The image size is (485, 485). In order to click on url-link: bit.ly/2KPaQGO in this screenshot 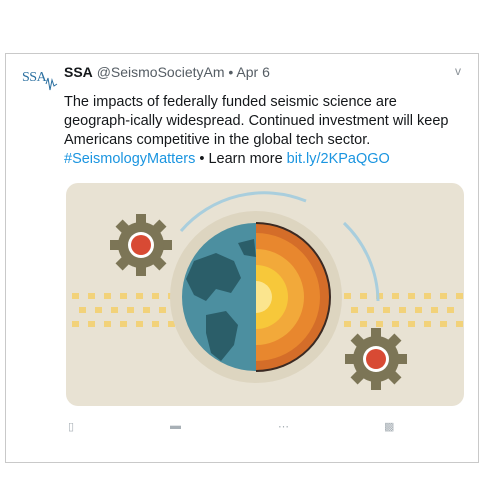, I will do `click(338, 159)`.